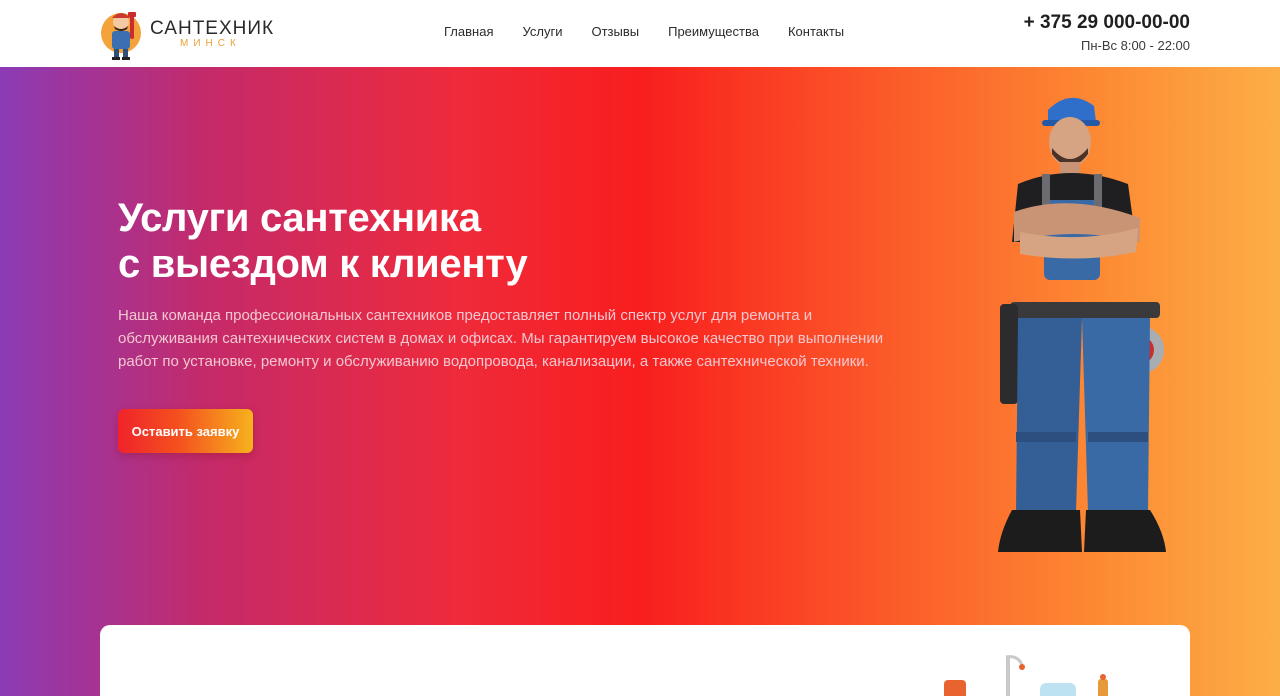 The image size is (1280, 696). I want to click on services-card, so click(645, 660).